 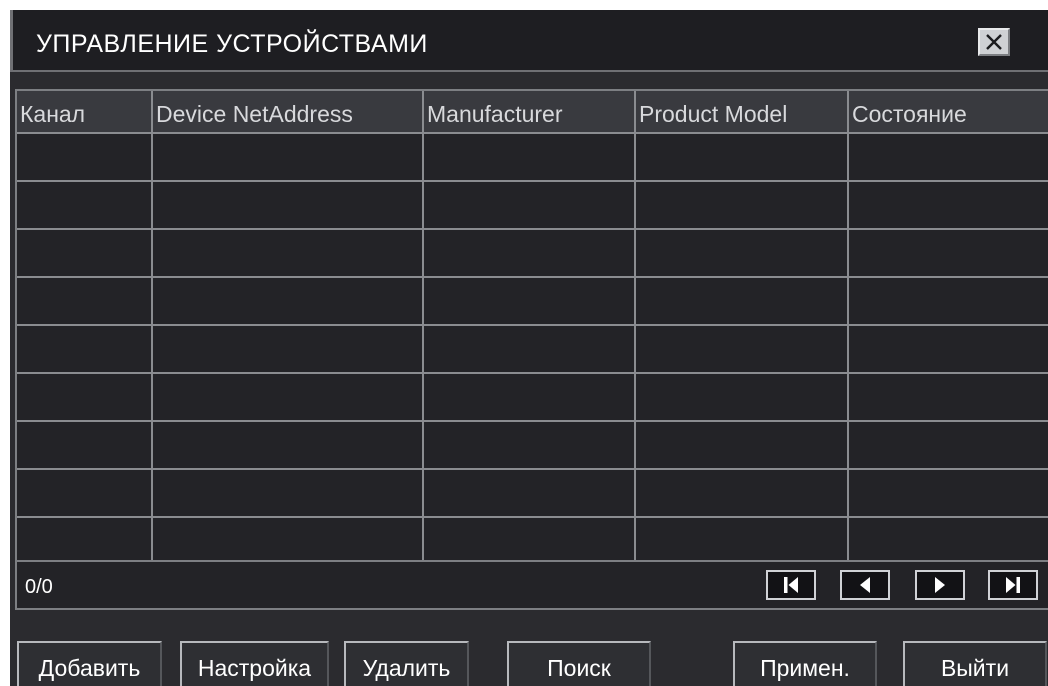 I want to click on settings-button: Настройка, so click(x=254, y=663).